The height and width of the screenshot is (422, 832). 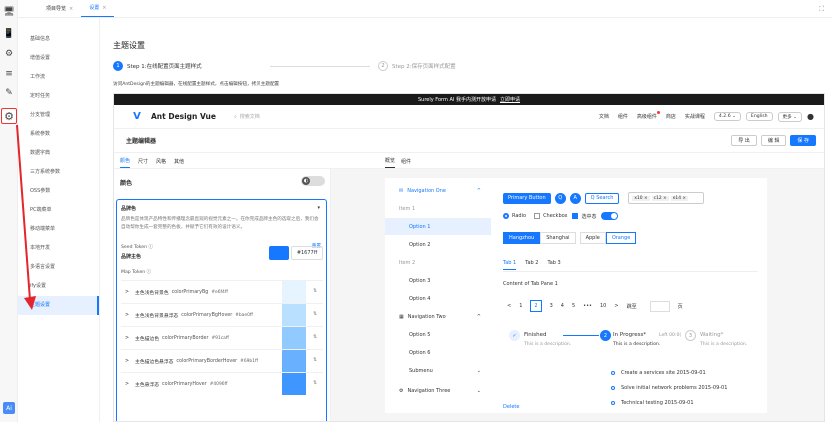 What do you see at coordinates (592, 238) in the screenshot?
I see `segment-apple: Apple` at bounding box center [592, 238].